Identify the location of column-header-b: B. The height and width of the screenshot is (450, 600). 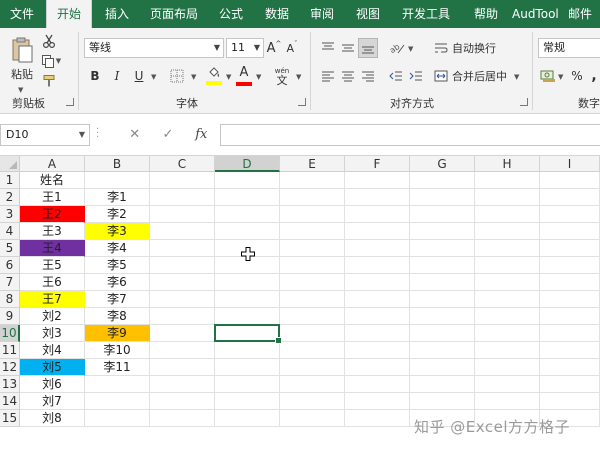
(117, 164).